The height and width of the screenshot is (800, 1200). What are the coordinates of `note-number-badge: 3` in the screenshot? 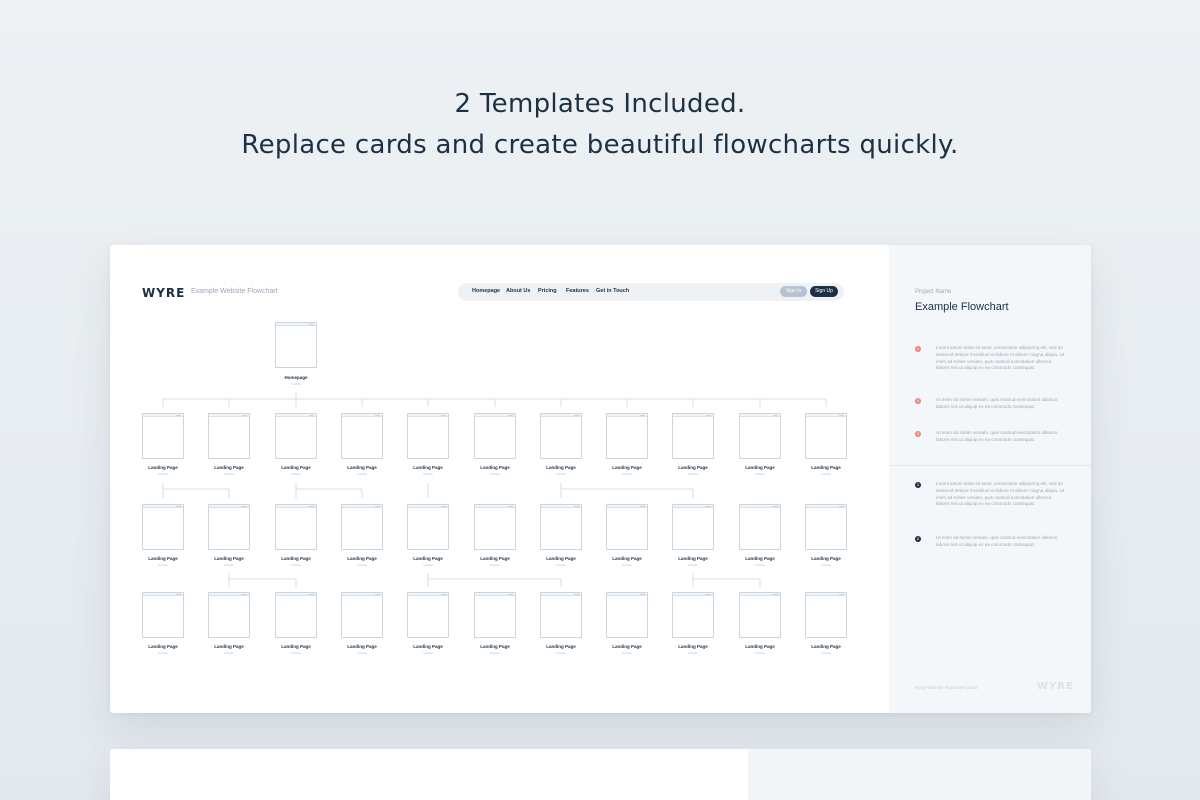 It's located at (918, 434).